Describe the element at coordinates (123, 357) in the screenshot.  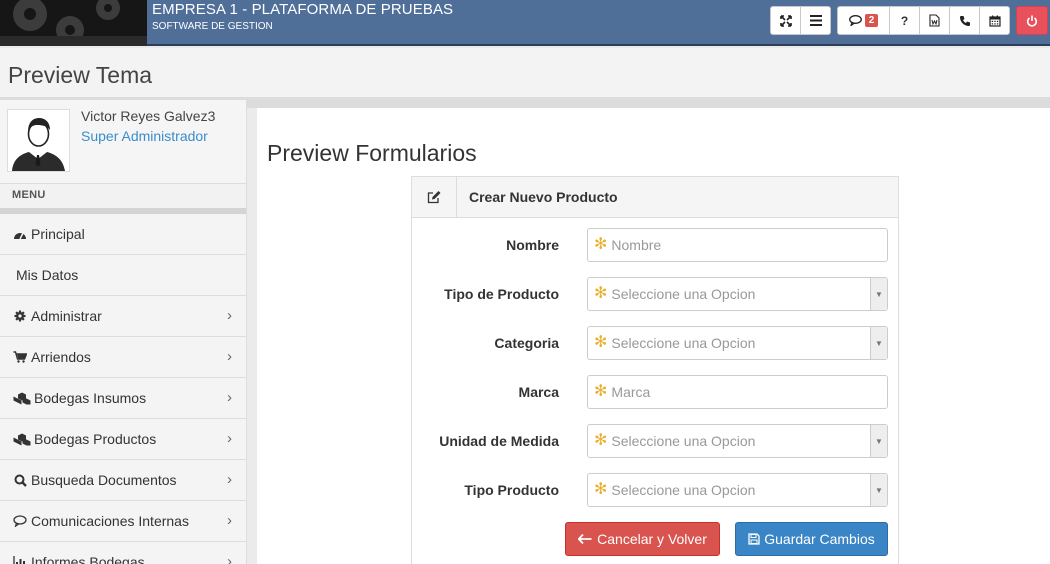
I see `sidebar-item-arriendos: Arriendos ›` at that location.